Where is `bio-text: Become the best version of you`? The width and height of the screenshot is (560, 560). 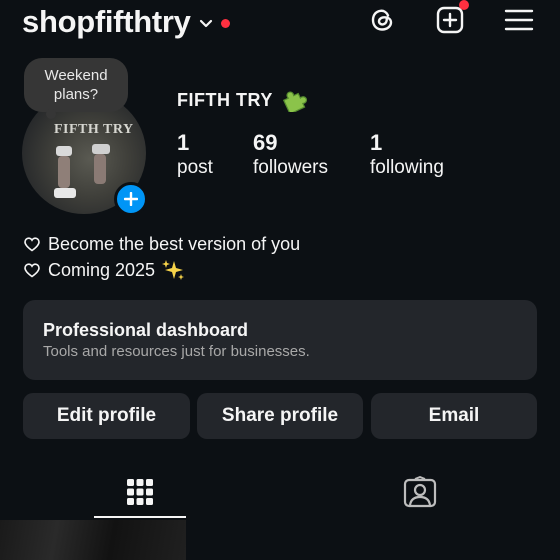
bio-text: Become the best version of you is located at coordinates (174, 244).